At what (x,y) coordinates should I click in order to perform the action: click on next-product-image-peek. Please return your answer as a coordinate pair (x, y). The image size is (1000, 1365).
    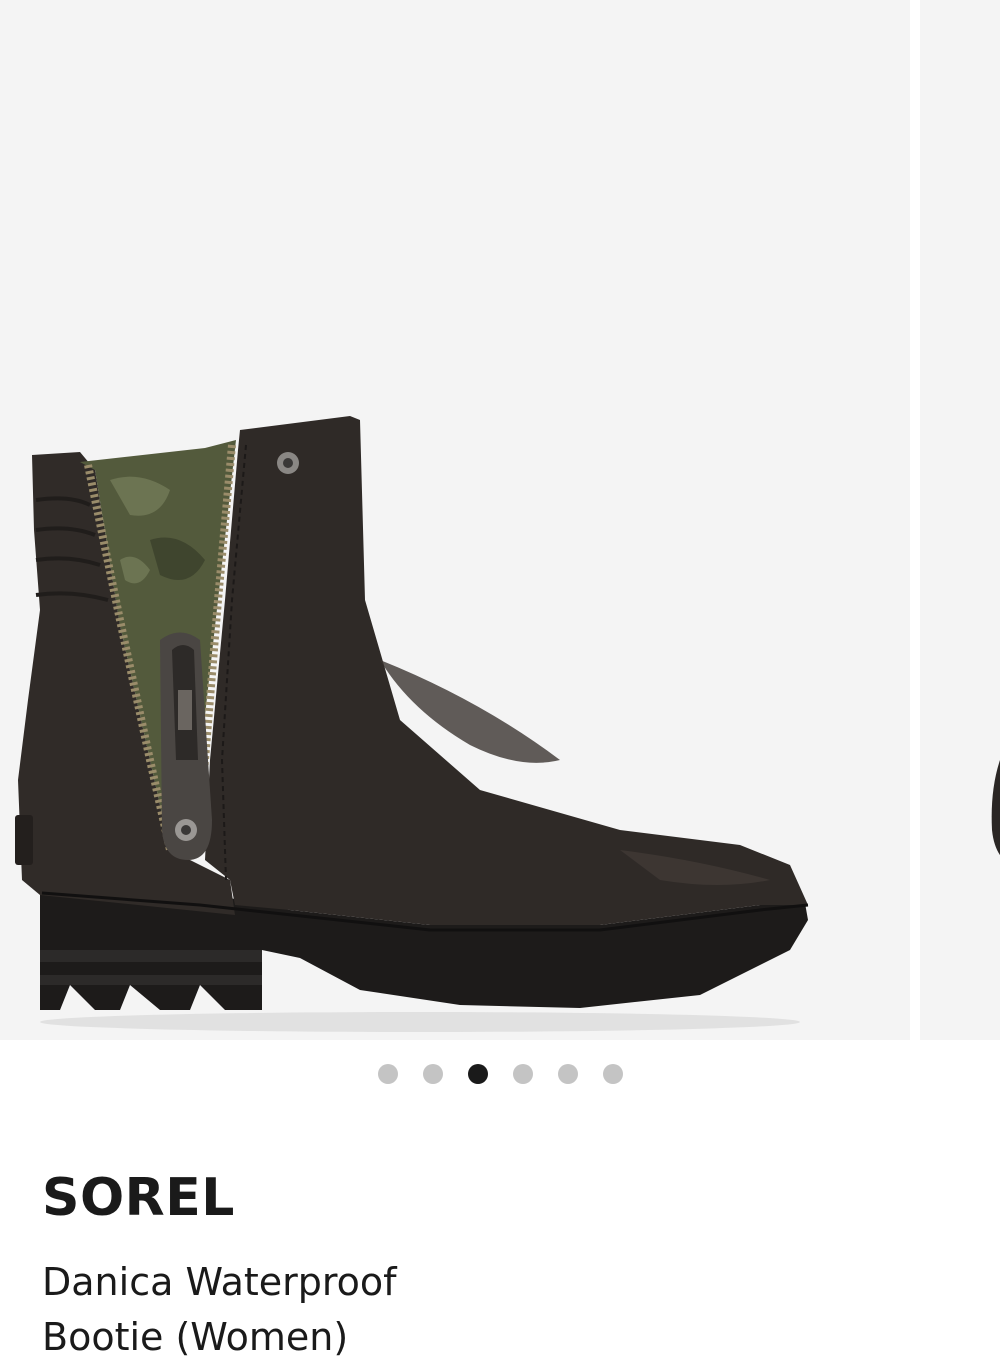
    Looking at the image, I should click on (960, 520).